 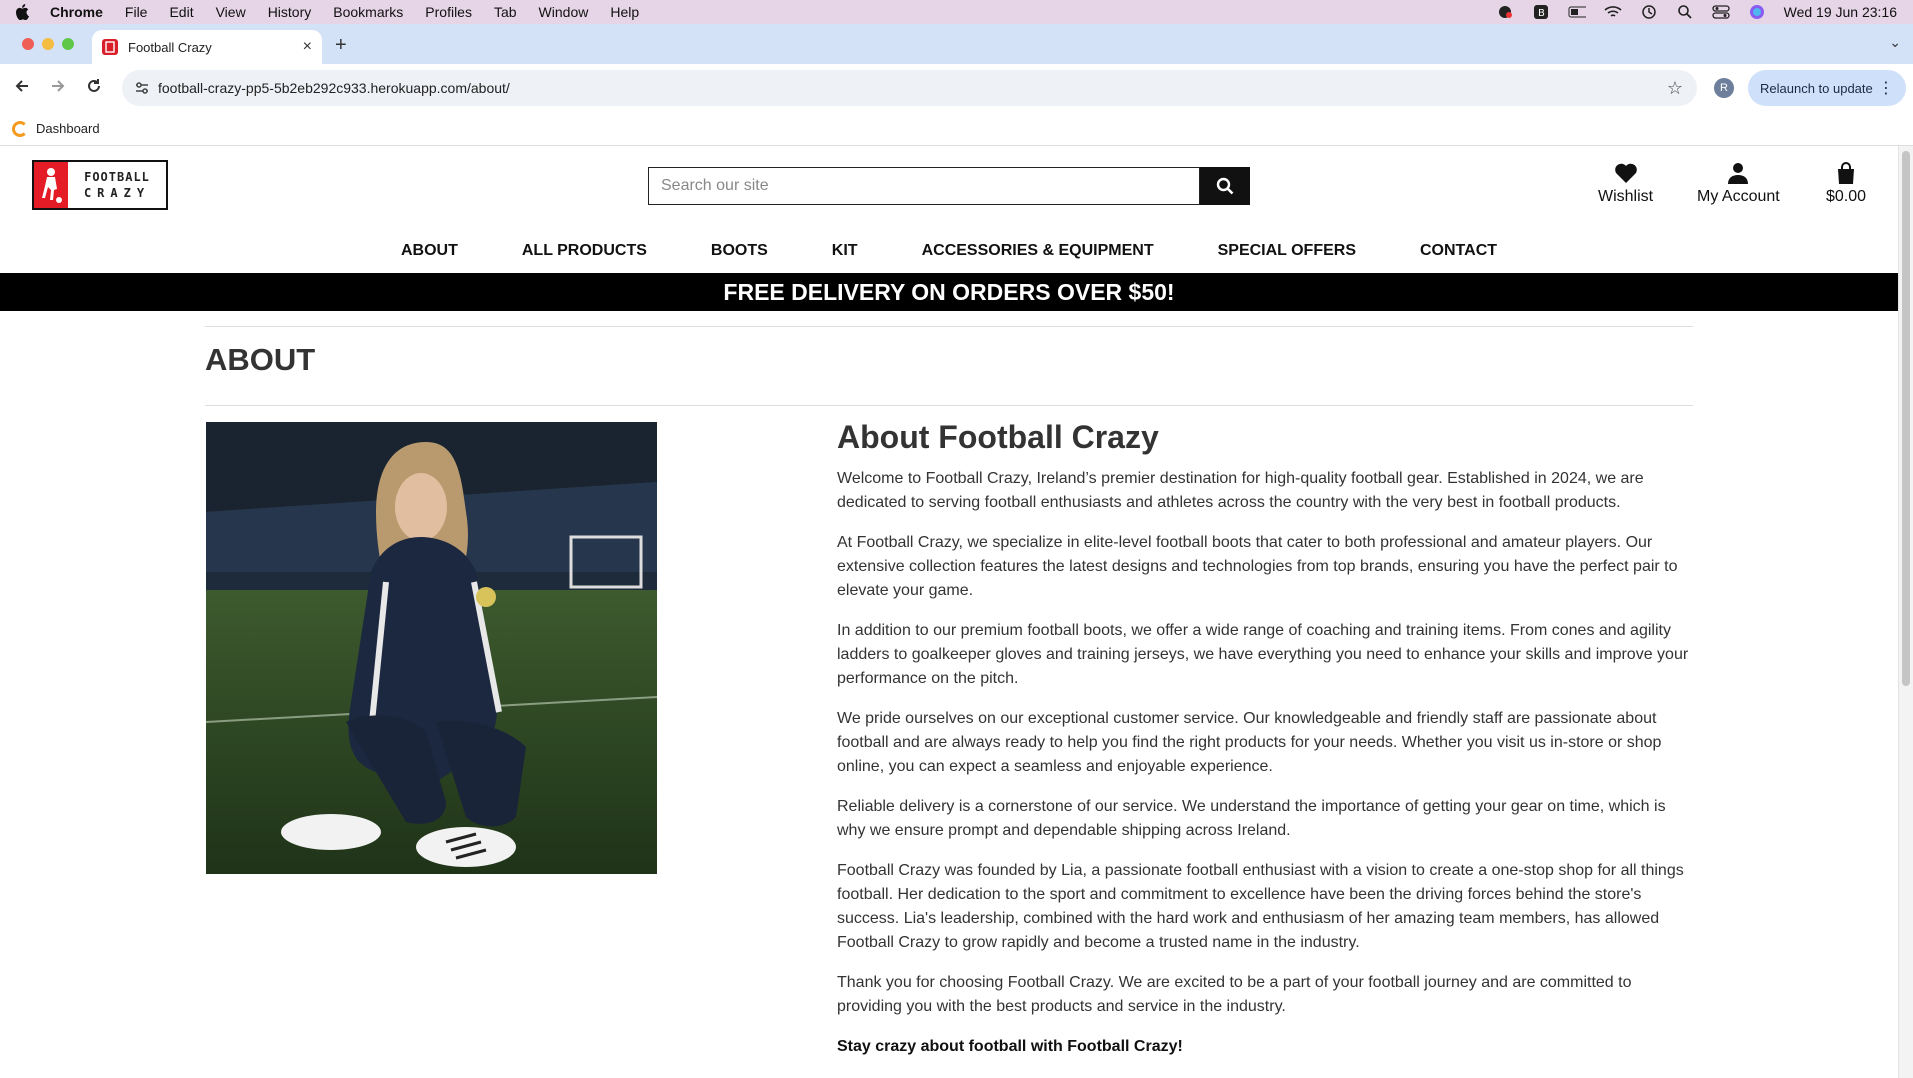 What do you see at coordinates (20, 128) in the screenshot?
I see `dashboard-bookmark-icon` at bounding box center [20, 128].